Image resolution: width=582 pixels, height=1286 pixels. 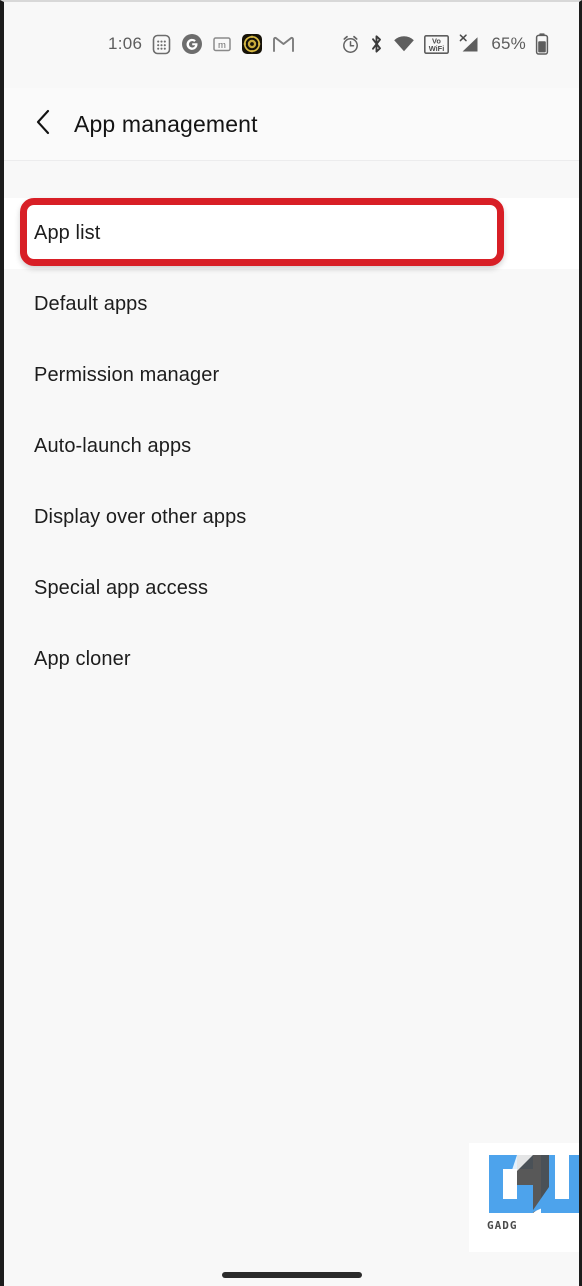 I want to click on volte-wifi-icon: Vo WiFi, so click(x=437, y=44).